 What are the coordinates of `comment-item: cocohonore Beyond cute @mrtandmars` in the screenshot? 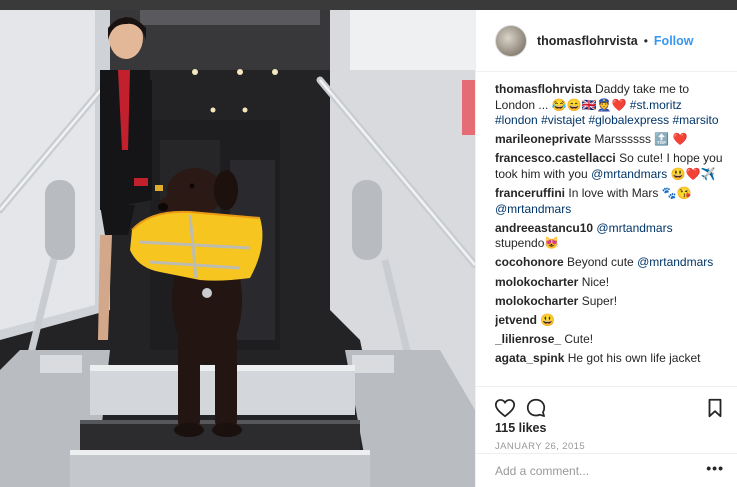 It's located at (610, 263).